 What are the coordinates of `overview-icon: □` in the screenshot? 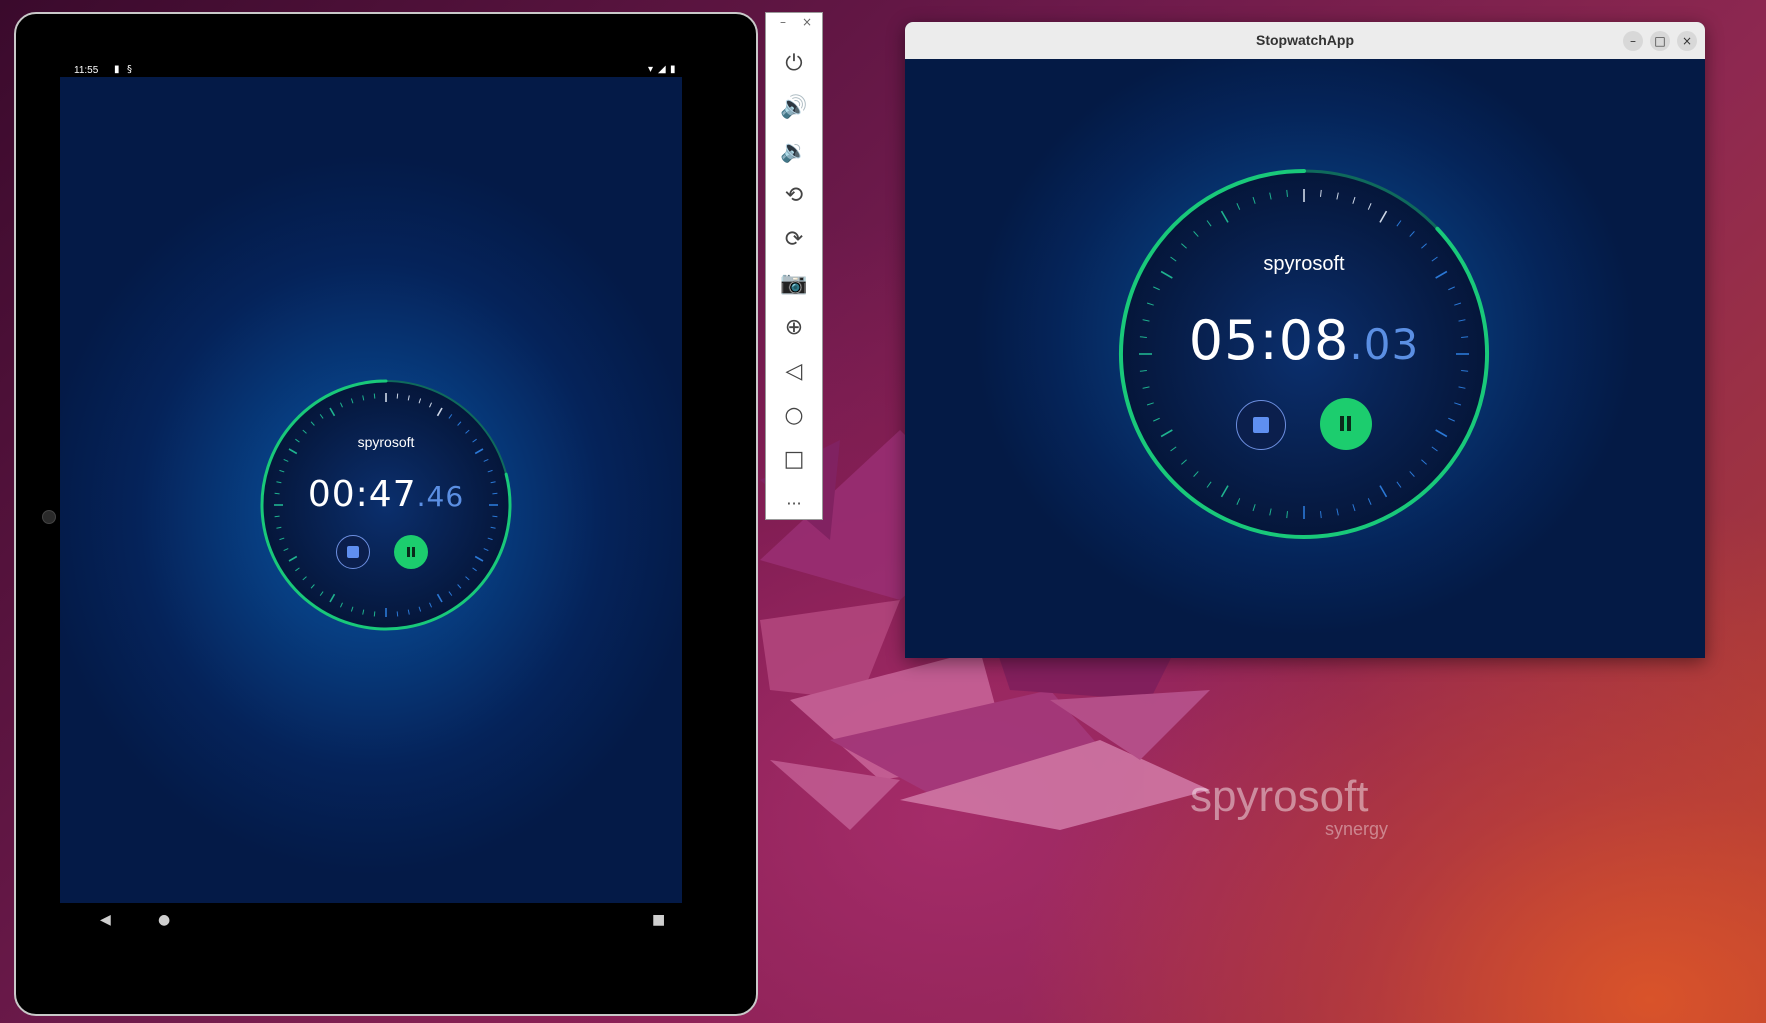 It's located at (794, 459).